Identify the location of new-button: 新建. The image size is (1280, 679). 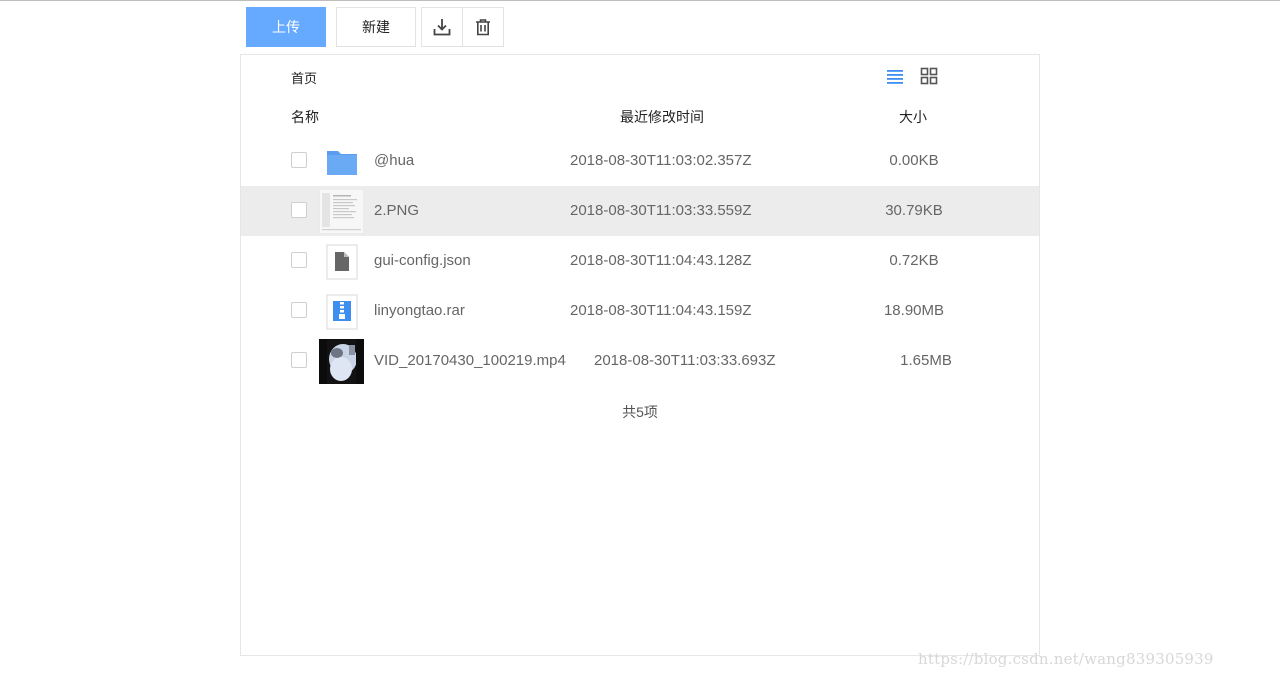
(376, 27).